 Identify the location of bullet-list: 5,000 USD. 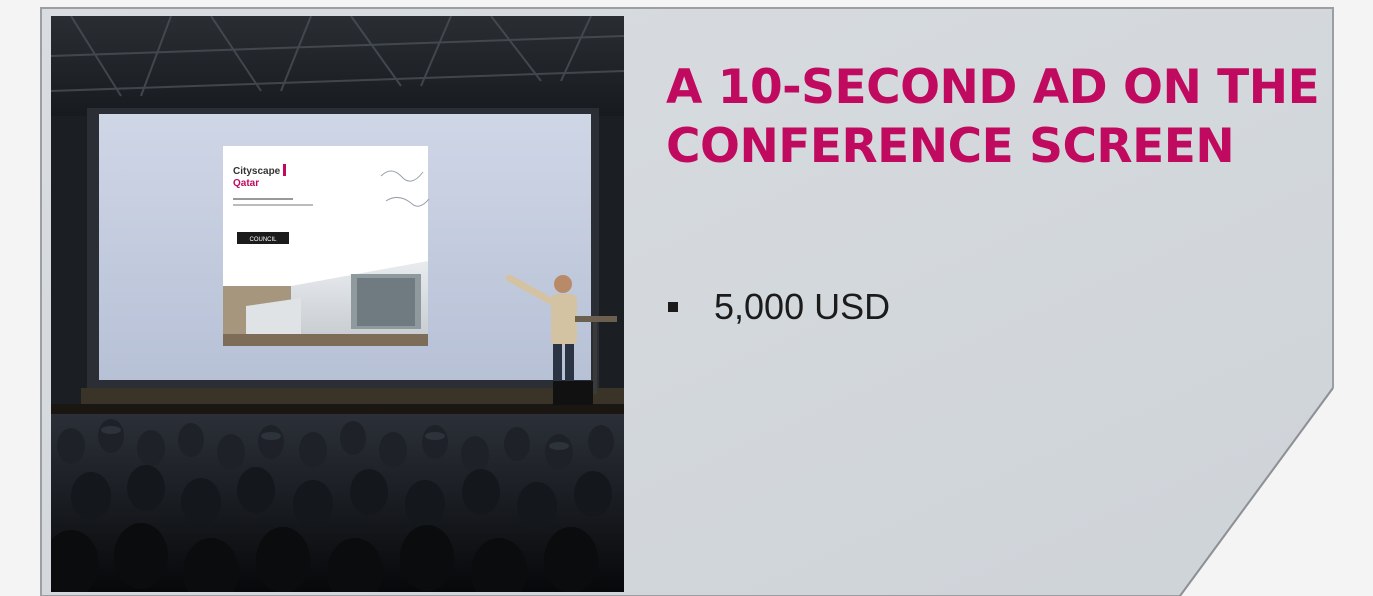
(779, 307).